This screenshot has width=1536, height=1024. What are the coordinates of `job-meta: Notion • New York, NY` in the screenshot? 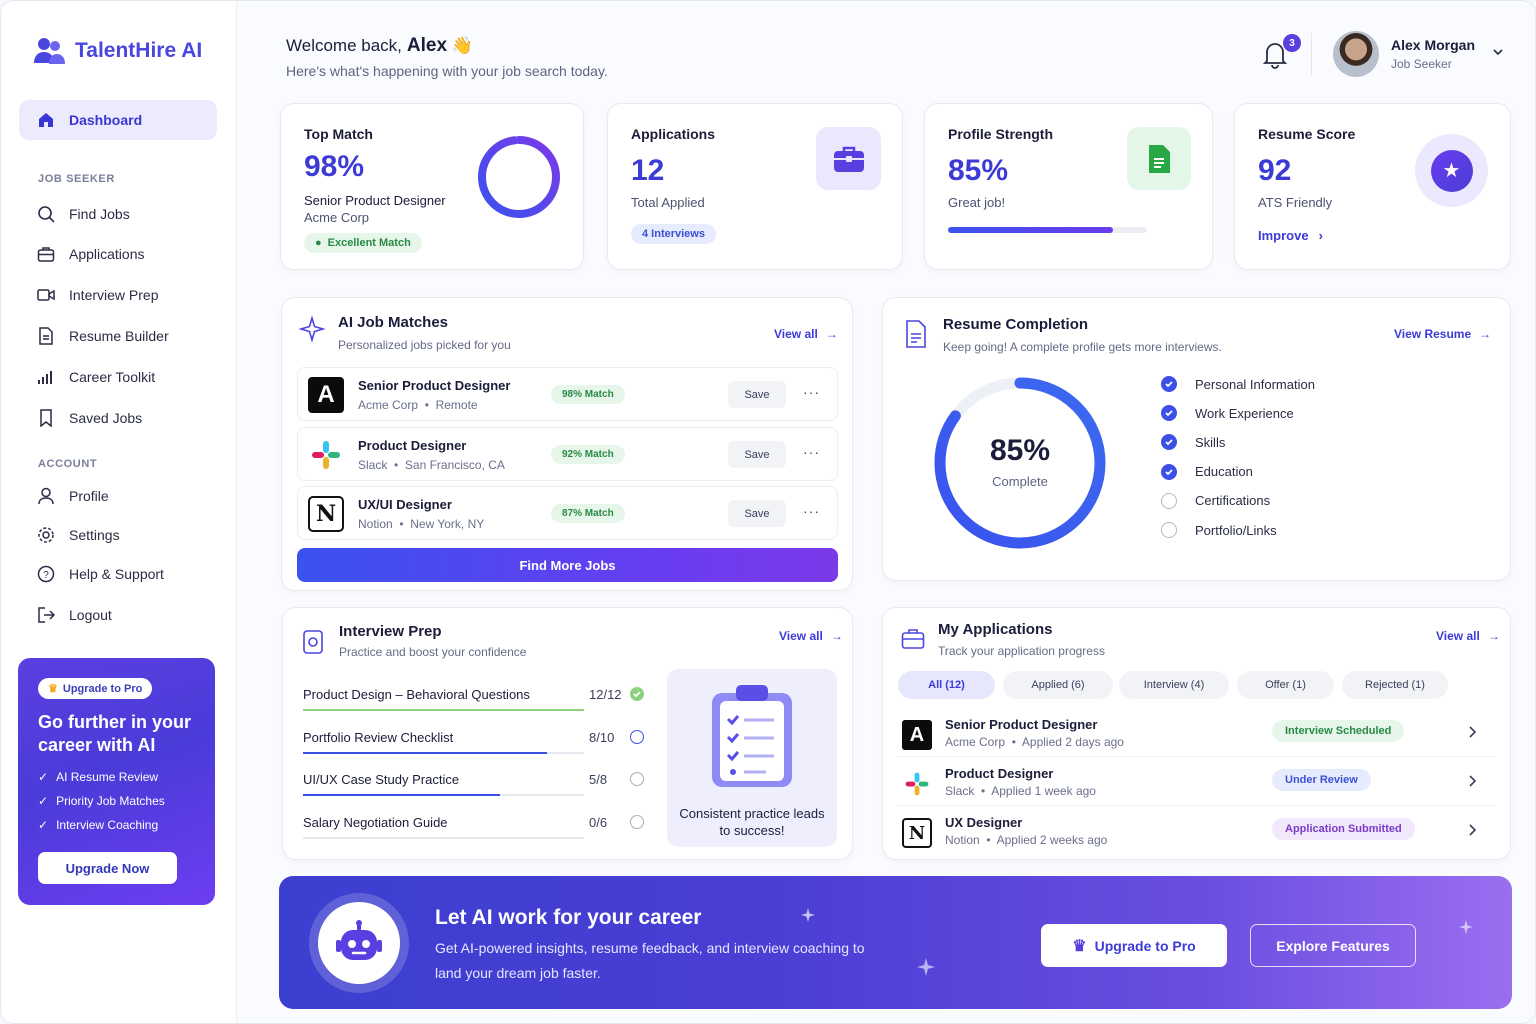 It's located at (421, 524).